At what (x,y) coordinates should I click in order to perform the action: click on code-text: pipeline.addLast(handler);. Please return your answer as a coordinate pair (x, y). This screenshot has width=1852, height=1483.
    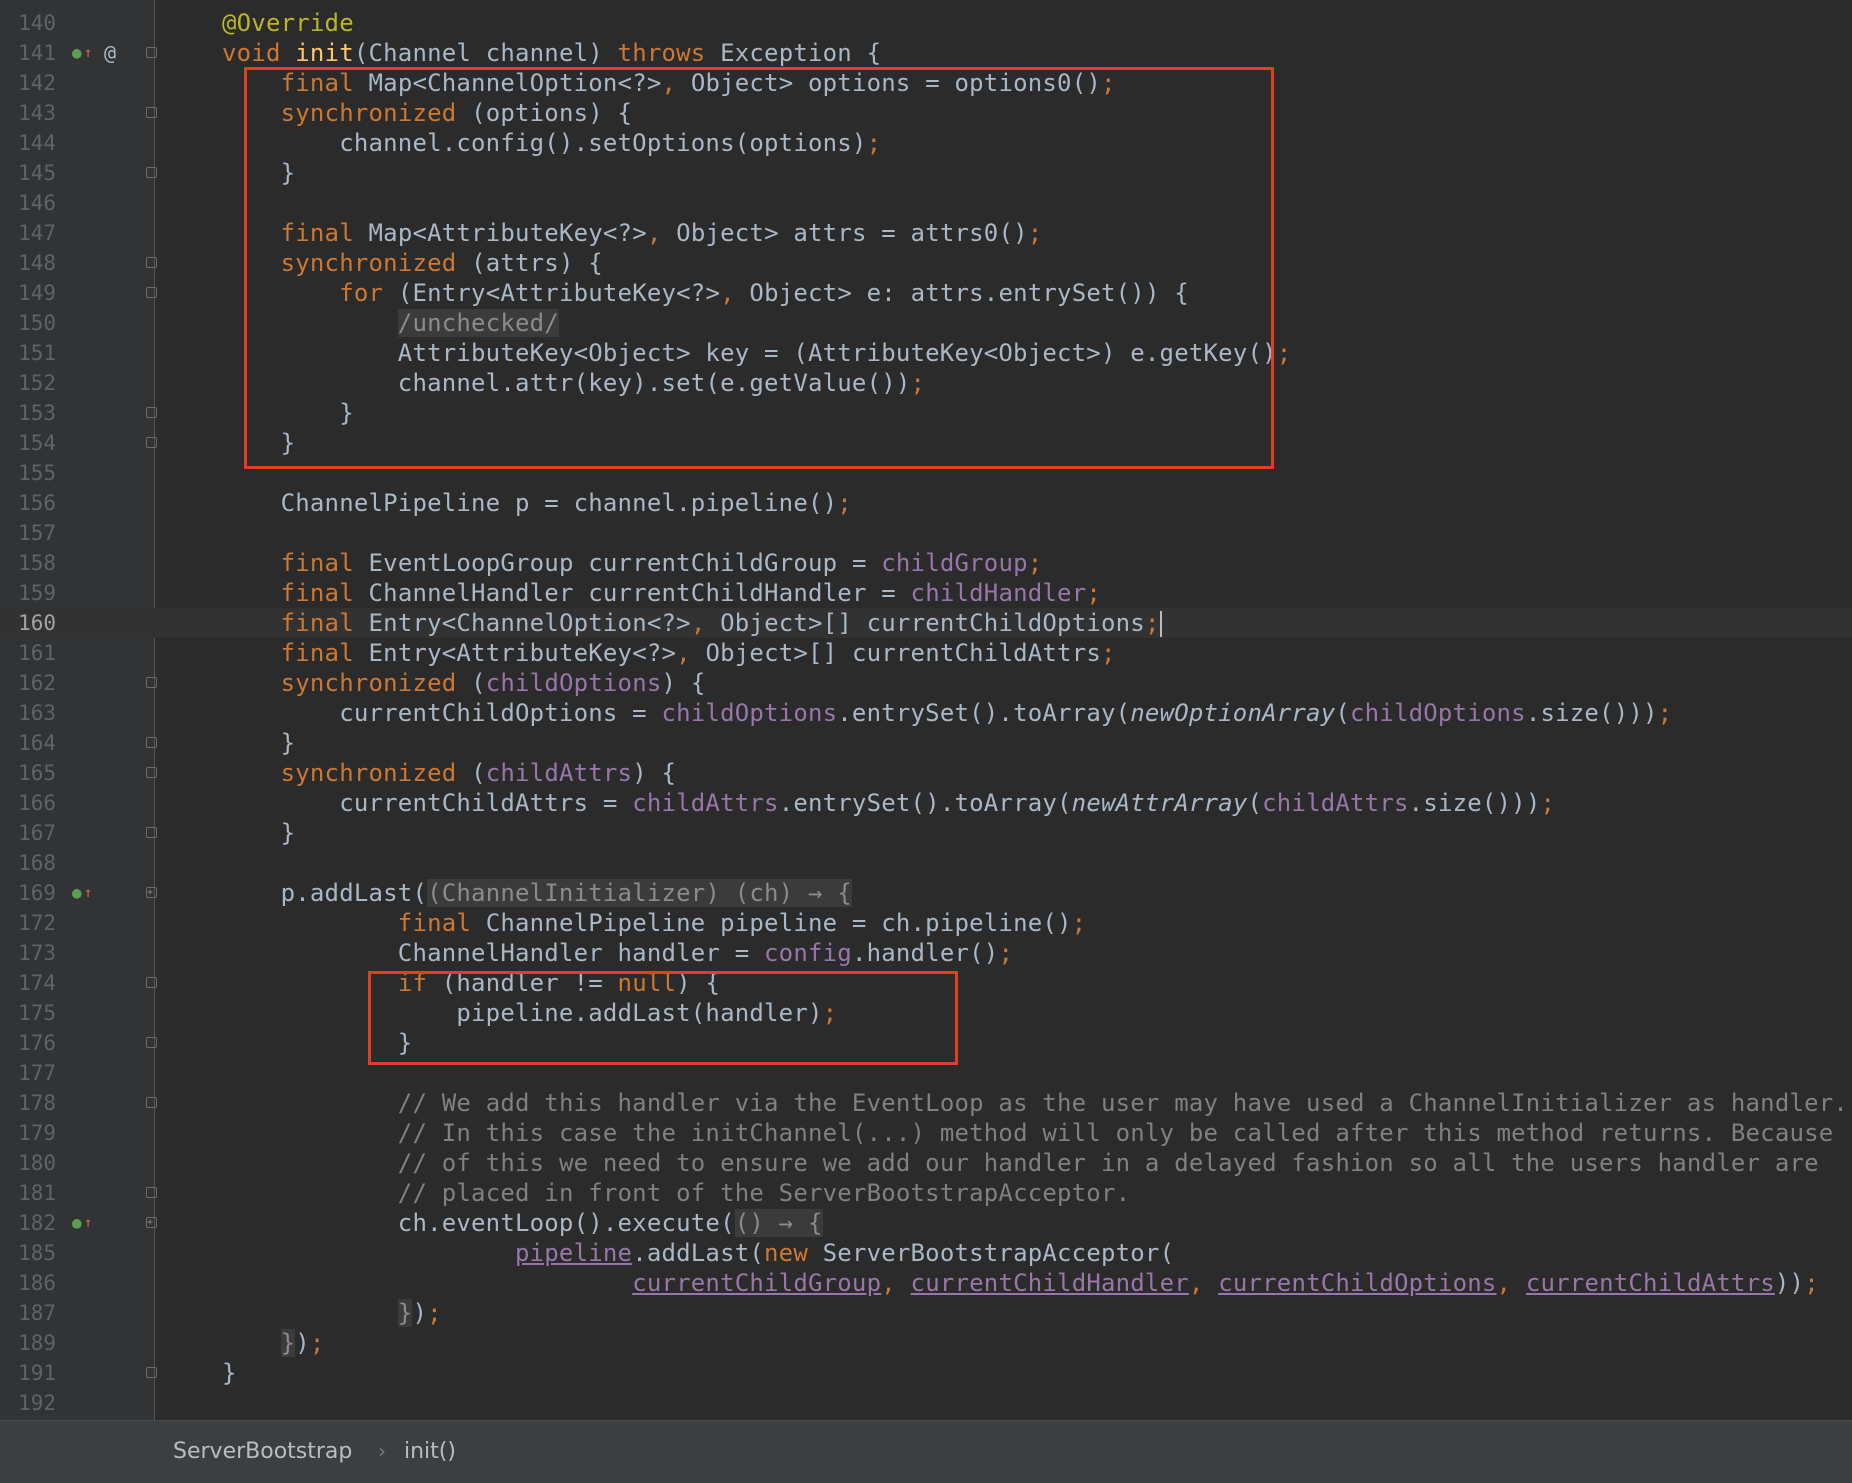
    Looking at the image, I should click on (529, 1013).